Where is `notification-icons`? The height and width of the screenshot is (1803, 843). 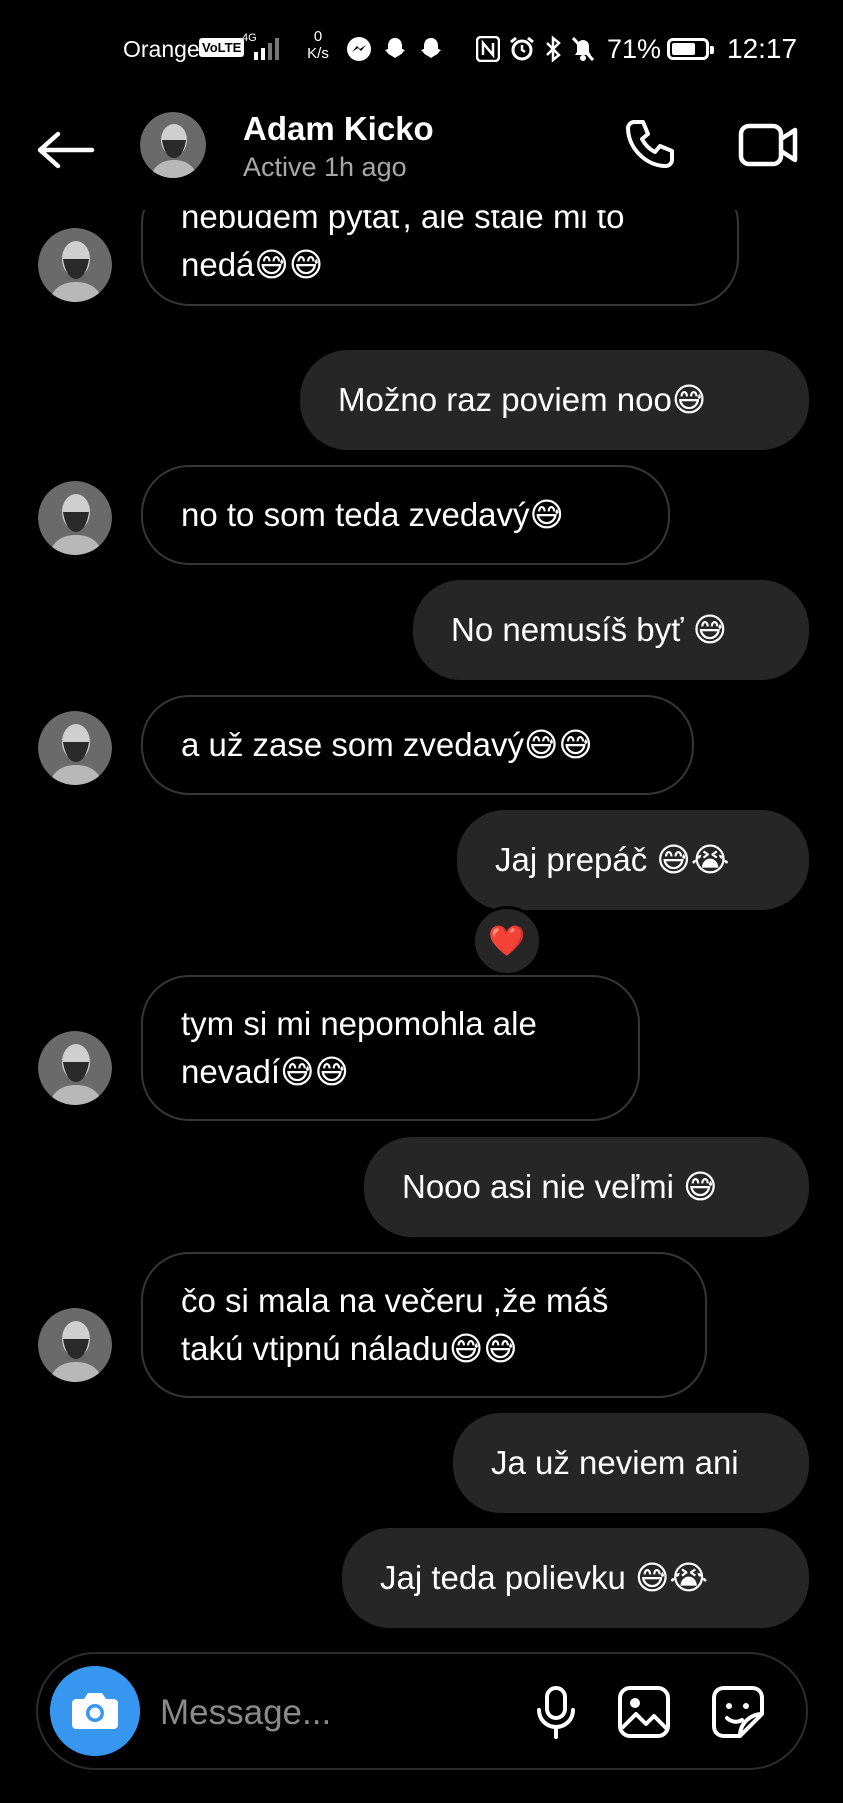 notification-icons is located at coordinates (395, 51).